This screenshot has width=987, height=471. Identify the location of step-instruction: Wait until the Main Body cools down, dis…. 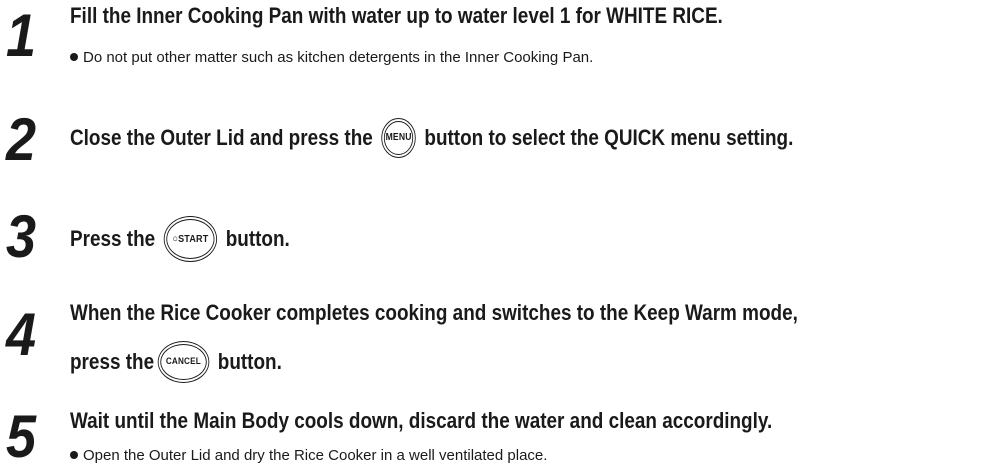
(421, 421).